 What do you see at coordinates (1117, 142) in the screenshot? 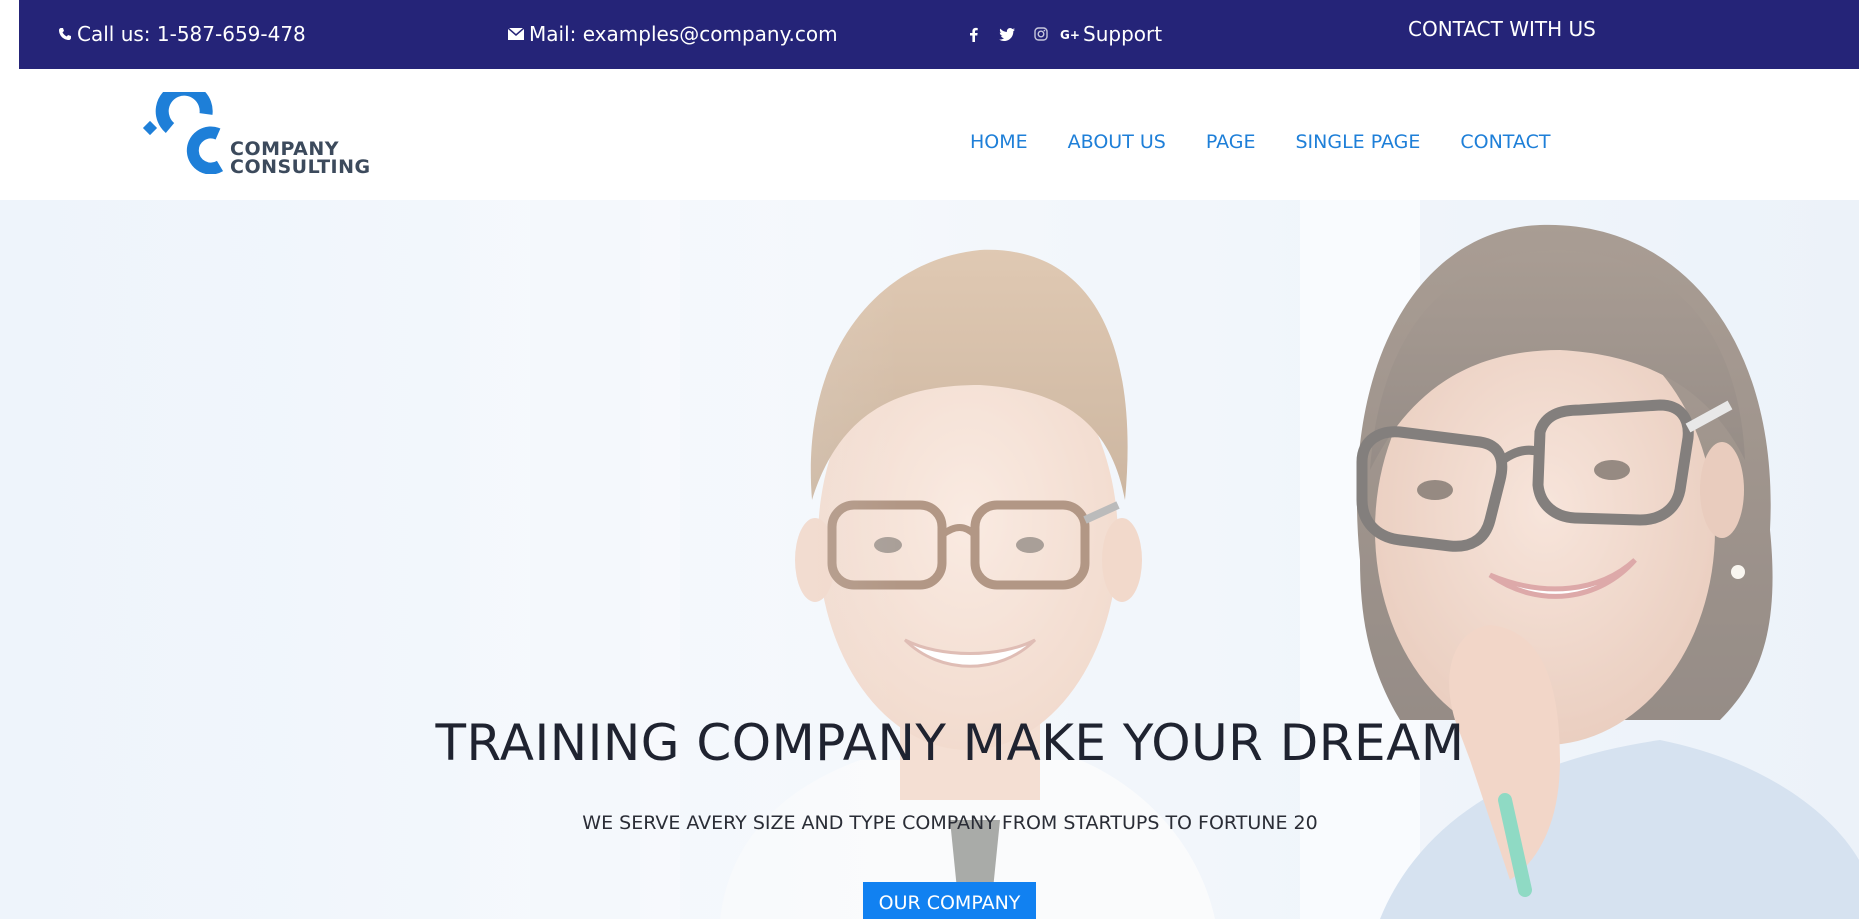
I see `nav-item-about-us: ABOUT US` at bounding box center [1117, 142].